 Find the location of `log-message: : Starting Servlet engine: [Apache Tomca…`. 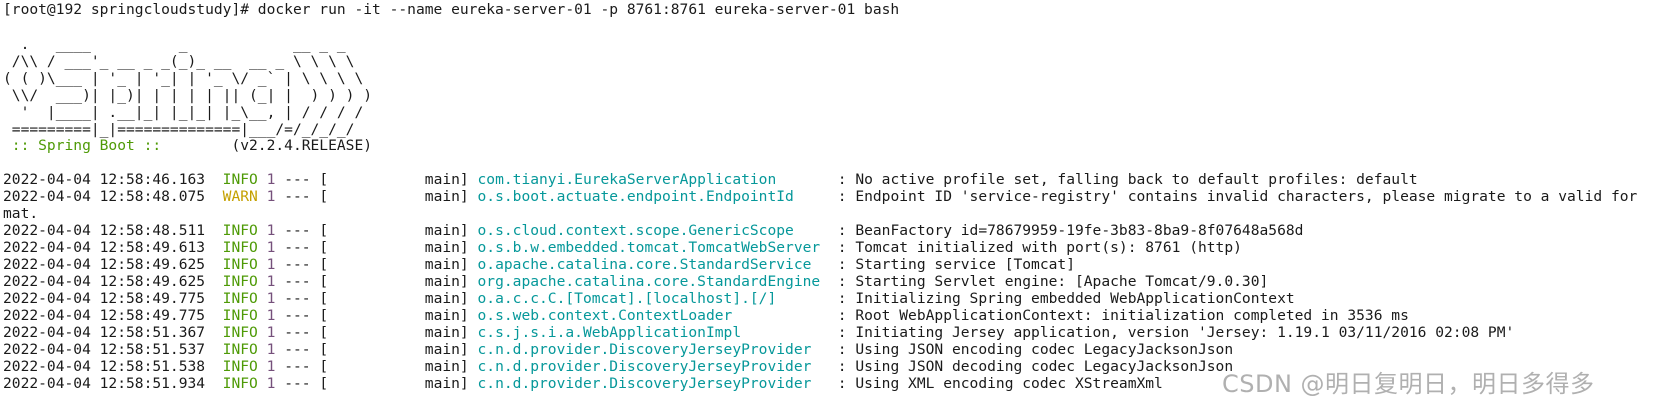

log-message: : Starting Servlet engine: [Apache Tomca… is located at coordinates (1048, 281).